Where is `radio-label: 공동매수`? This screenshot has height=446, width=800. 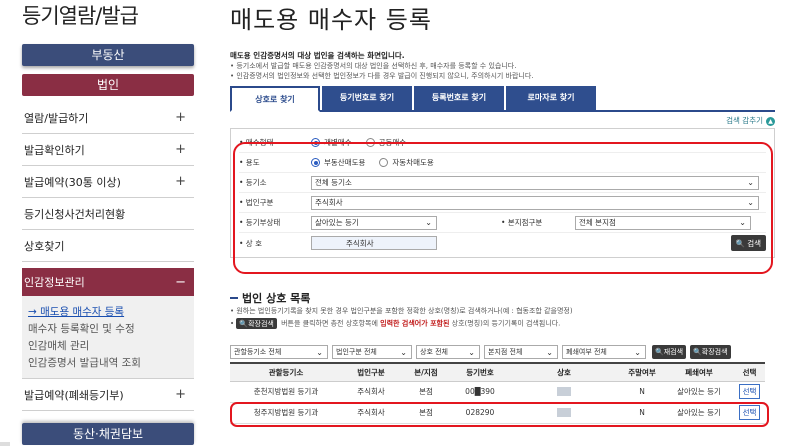 radio-label: 공동매수 is located at coordinates (392, 142).